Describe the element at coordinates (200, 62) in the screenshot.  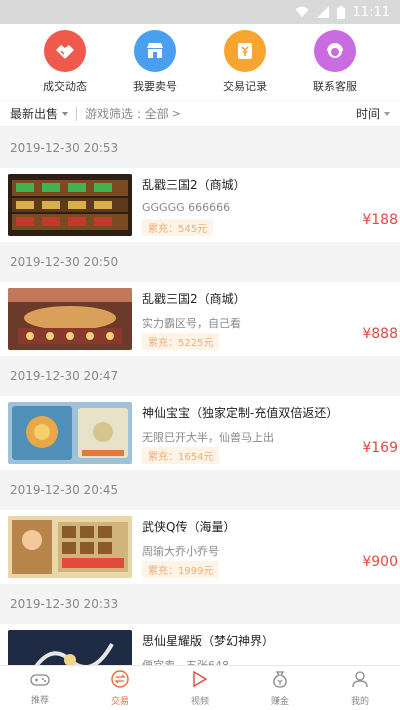
I see `quick-action-bar: 成交动态 我要卖号 交易记录 联系客服` at that location.